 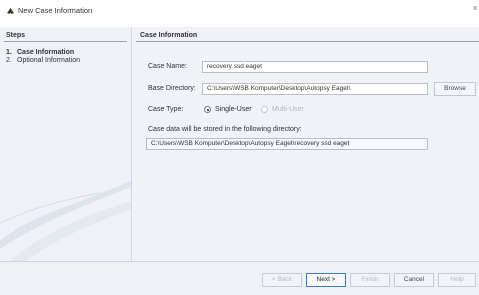 I want to click on help-button: Help, so click(x=457, y=280).